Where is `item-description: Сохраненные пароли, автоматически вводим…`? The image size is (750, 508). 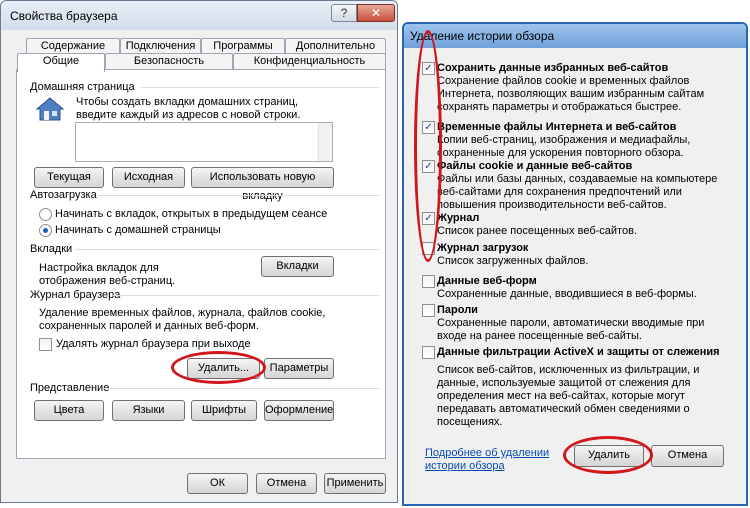 item-description: Сохраненные пароли, автоматически вводим… is located at coordinates (571, 329).